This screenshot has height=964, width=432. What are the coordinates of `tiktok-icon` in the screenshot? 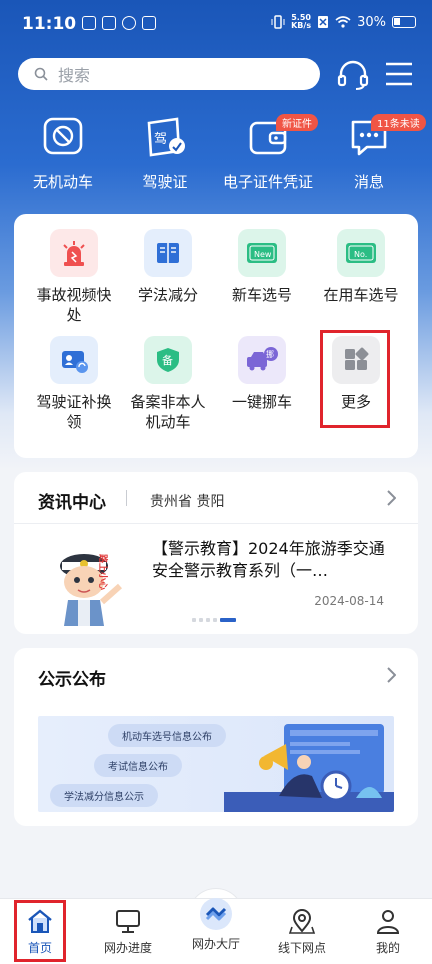 It's located at (149, 23).